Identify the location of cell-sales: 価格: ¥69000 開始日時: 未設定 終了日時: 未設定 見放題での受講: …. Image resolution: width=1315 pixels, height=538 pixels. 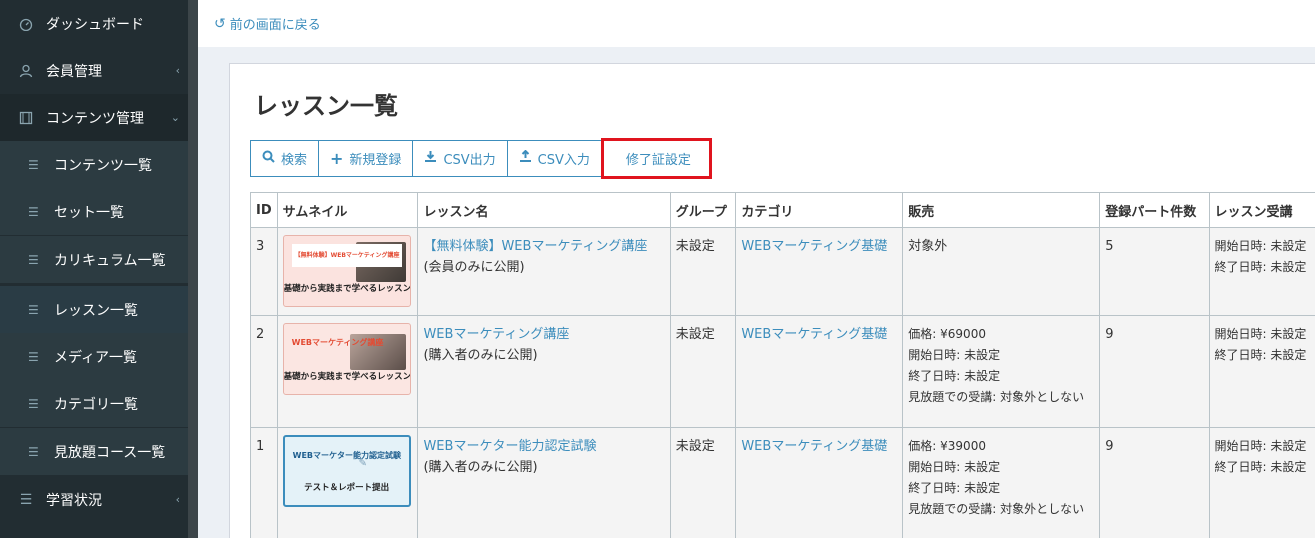
(1001, 371).